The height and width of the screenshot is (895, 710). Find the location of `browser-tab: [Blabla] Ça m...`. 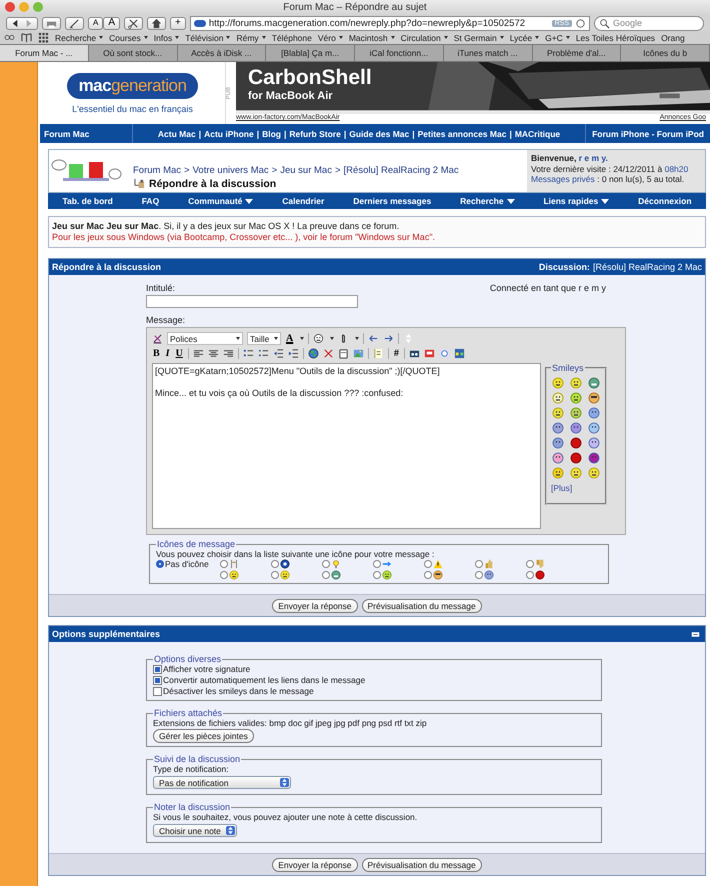

browser-tab: [Blabla] Ça m... is located at coordinates (310, 53).